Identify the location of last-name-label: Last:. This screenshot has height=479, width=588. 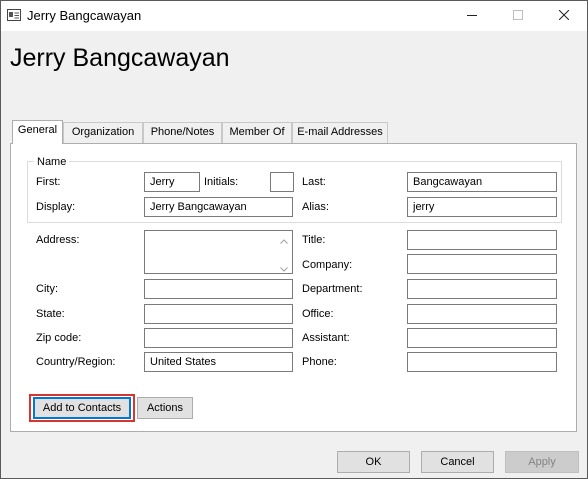
(314, 182).